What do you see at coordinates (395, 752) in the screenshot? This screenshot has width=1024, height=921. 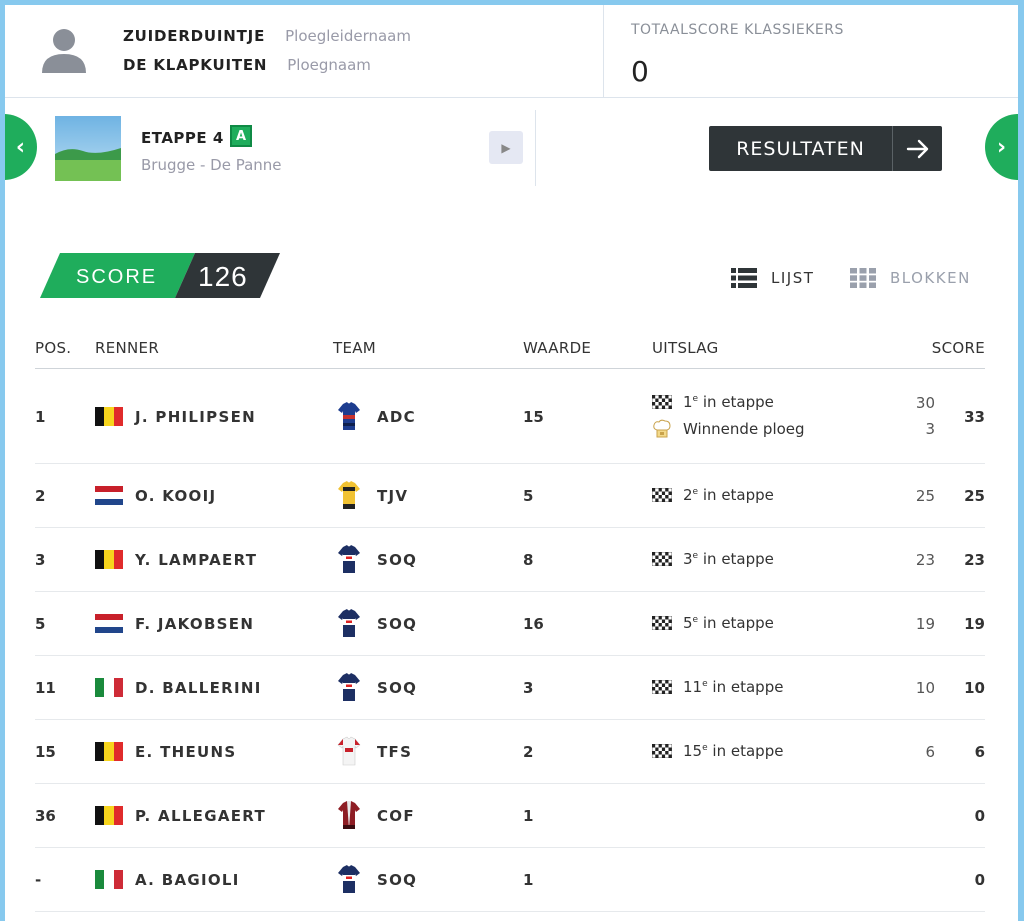 I see `team-code: TFS` at bounding box center [395, 752].